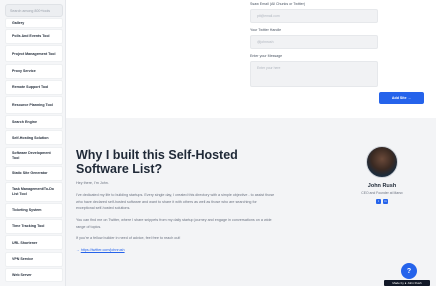 The height and width of the screenshot is (286, 436). I want to click on sidebar-item-task-management-tool: Task Management/To-Do List Tool, so click(34, 191).